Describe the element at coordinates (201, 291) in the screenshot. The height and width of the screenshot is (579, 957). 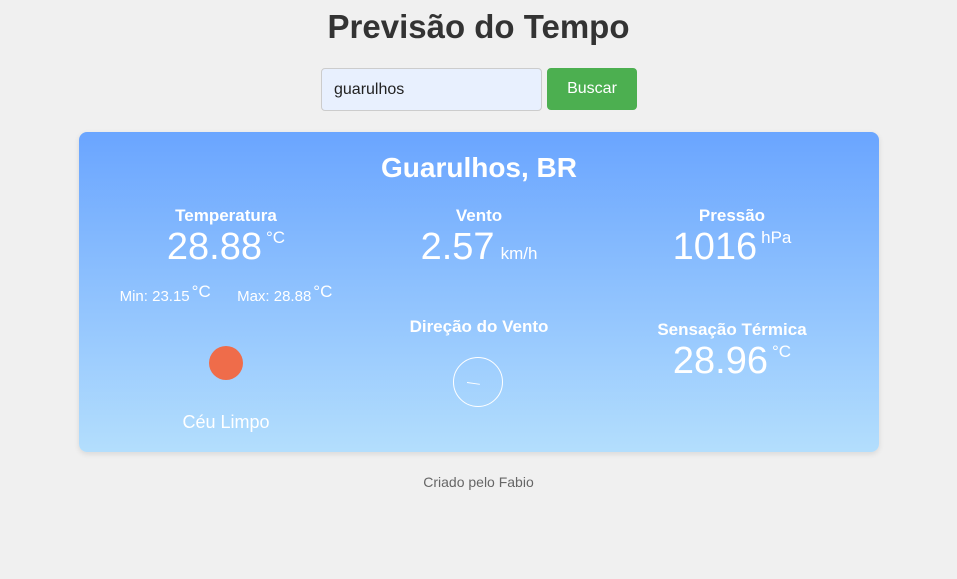
I see `min-temperature-unit: °C` at that location.